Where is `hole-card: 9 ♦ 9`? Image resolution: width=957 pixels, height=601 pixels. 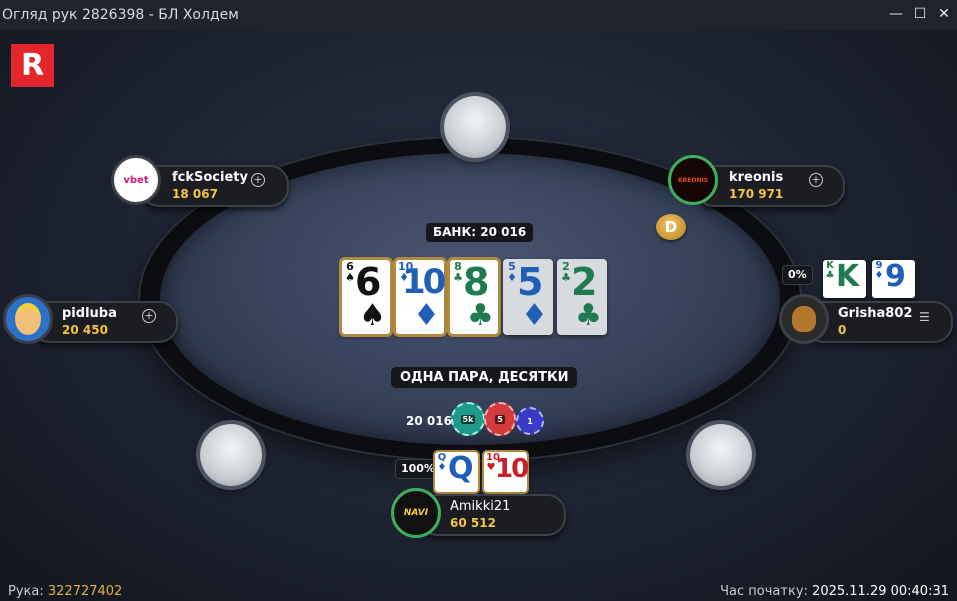
hole-card: 9 ♦ 9 is located at coordinates (893, 279).